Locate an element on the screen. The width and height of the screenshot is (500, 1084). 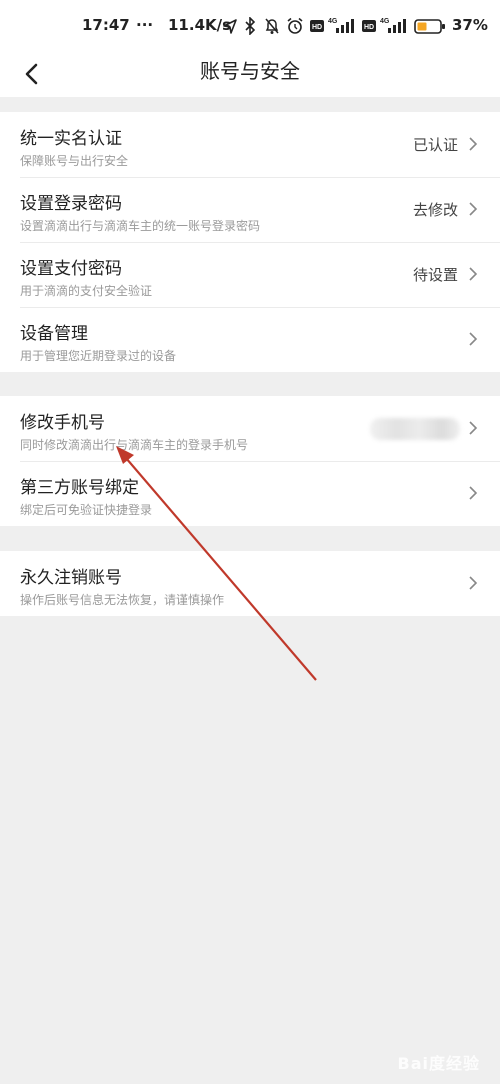
row-subtitle: 操作后账号信息无法恢复，请谨慎操作 is located at coordinates (122, 600).